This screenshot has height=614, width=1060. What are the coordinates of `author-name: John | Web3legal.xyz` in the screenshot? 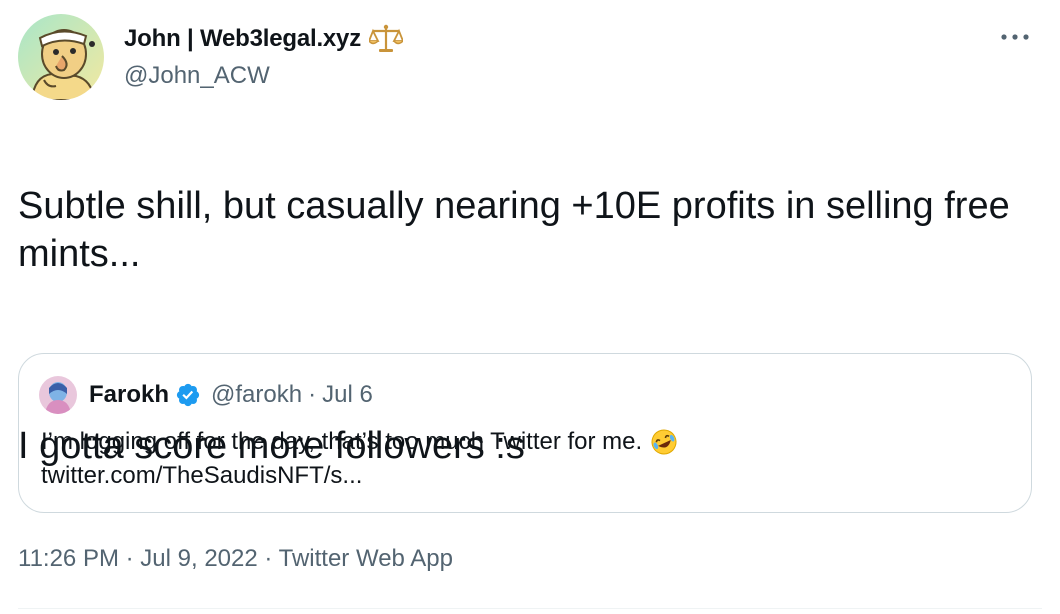 It's located at (242, 39).